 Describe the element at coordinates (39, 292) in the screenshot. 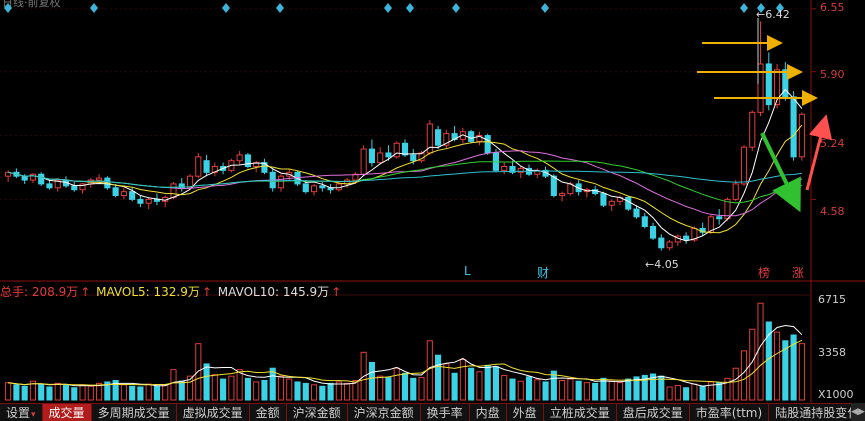

I see `total-volume-label: 总手: 208.9万` at that location.